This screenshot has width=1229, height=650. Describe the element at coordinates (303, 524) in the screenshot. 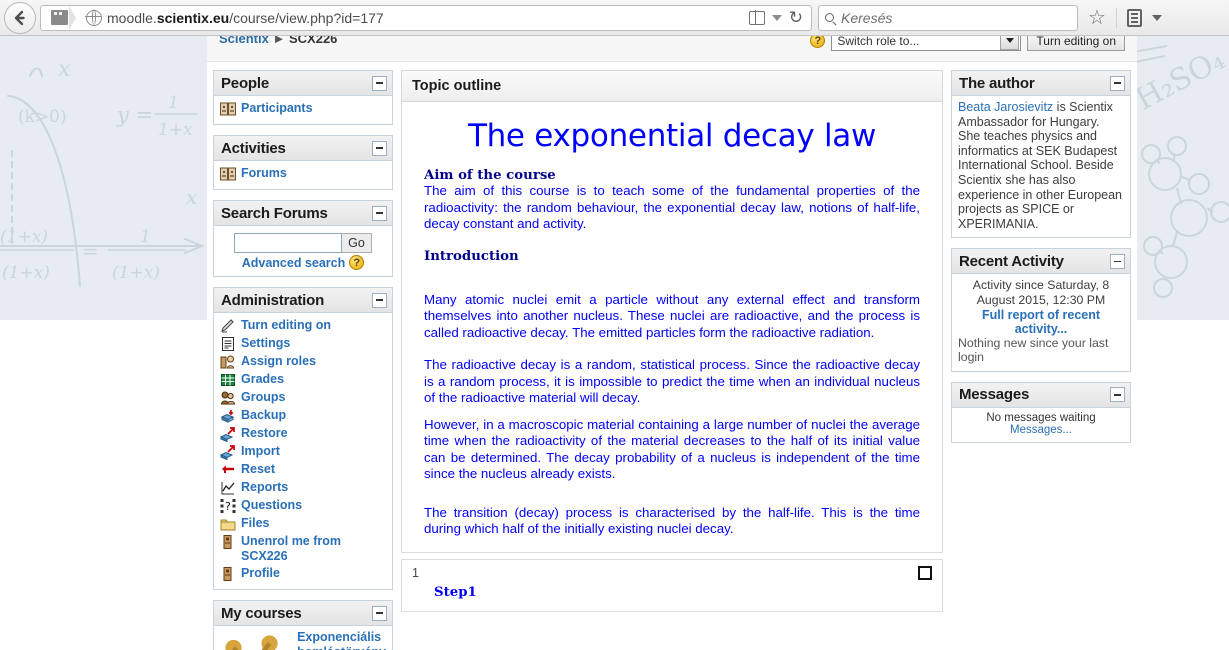

I see `admin-item-files: Files` at that location.